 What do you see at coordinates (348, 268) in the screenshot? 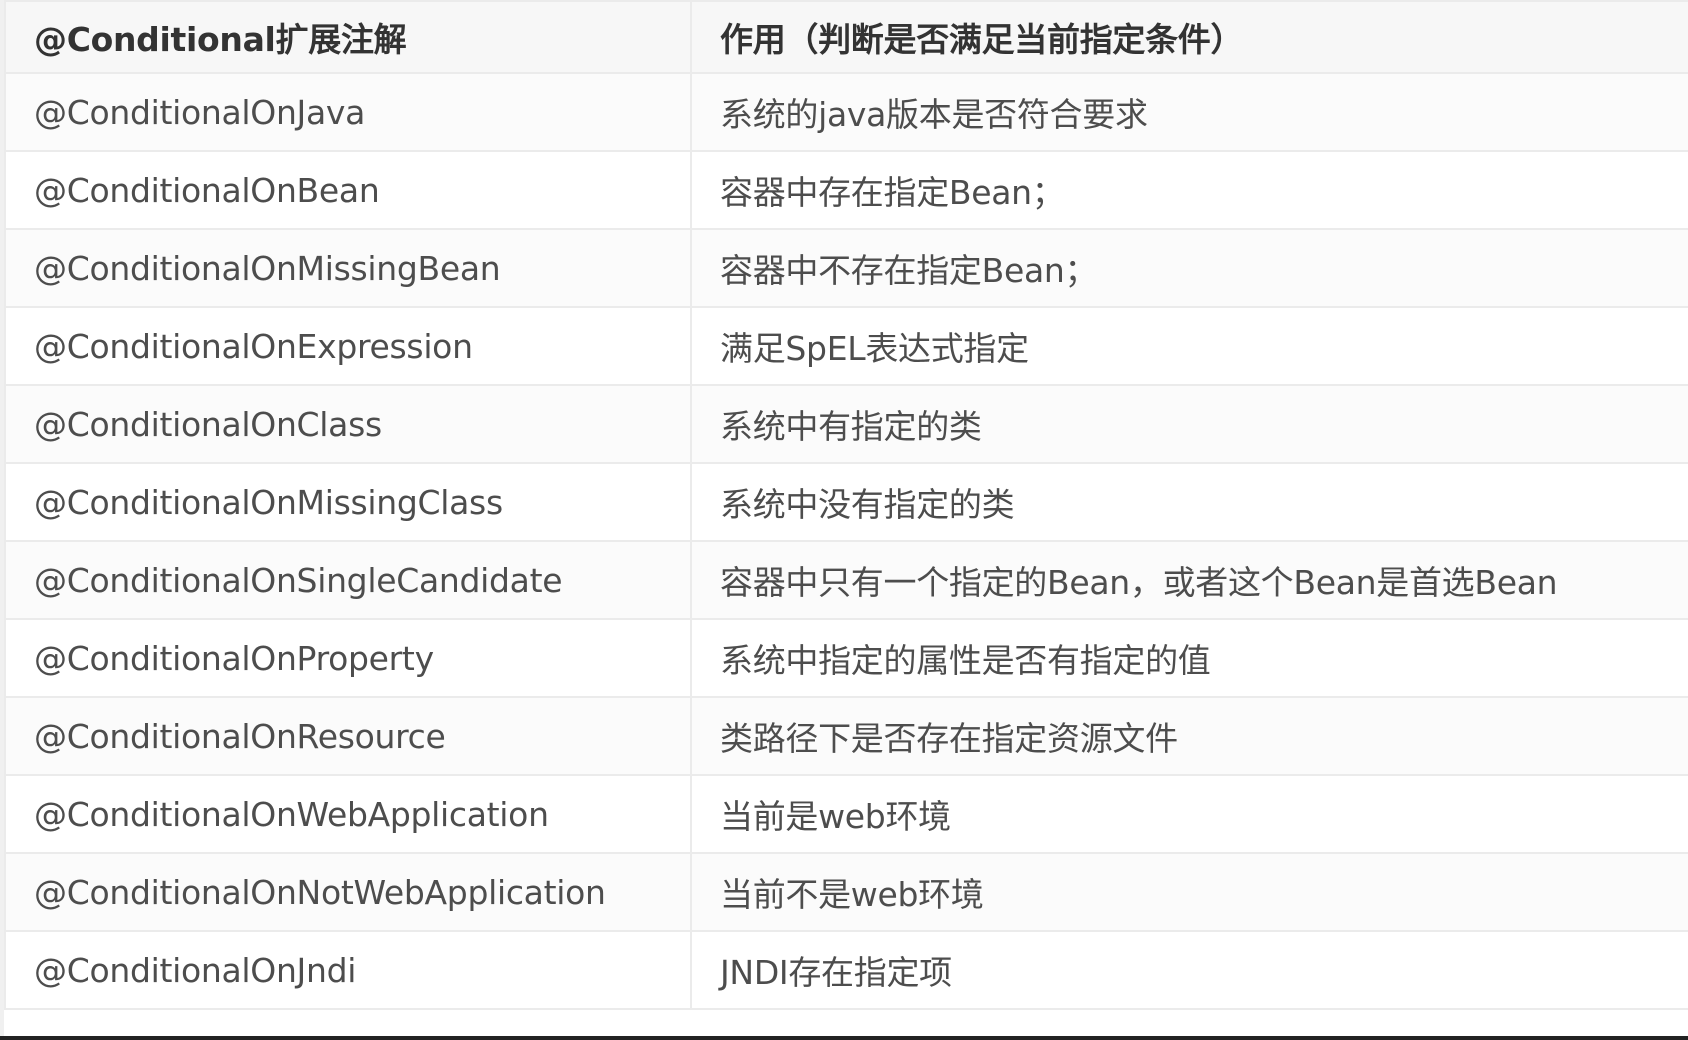
I see `annotation-cell: @ConditionalOnMissingBean` at bounding box center [348, 268].